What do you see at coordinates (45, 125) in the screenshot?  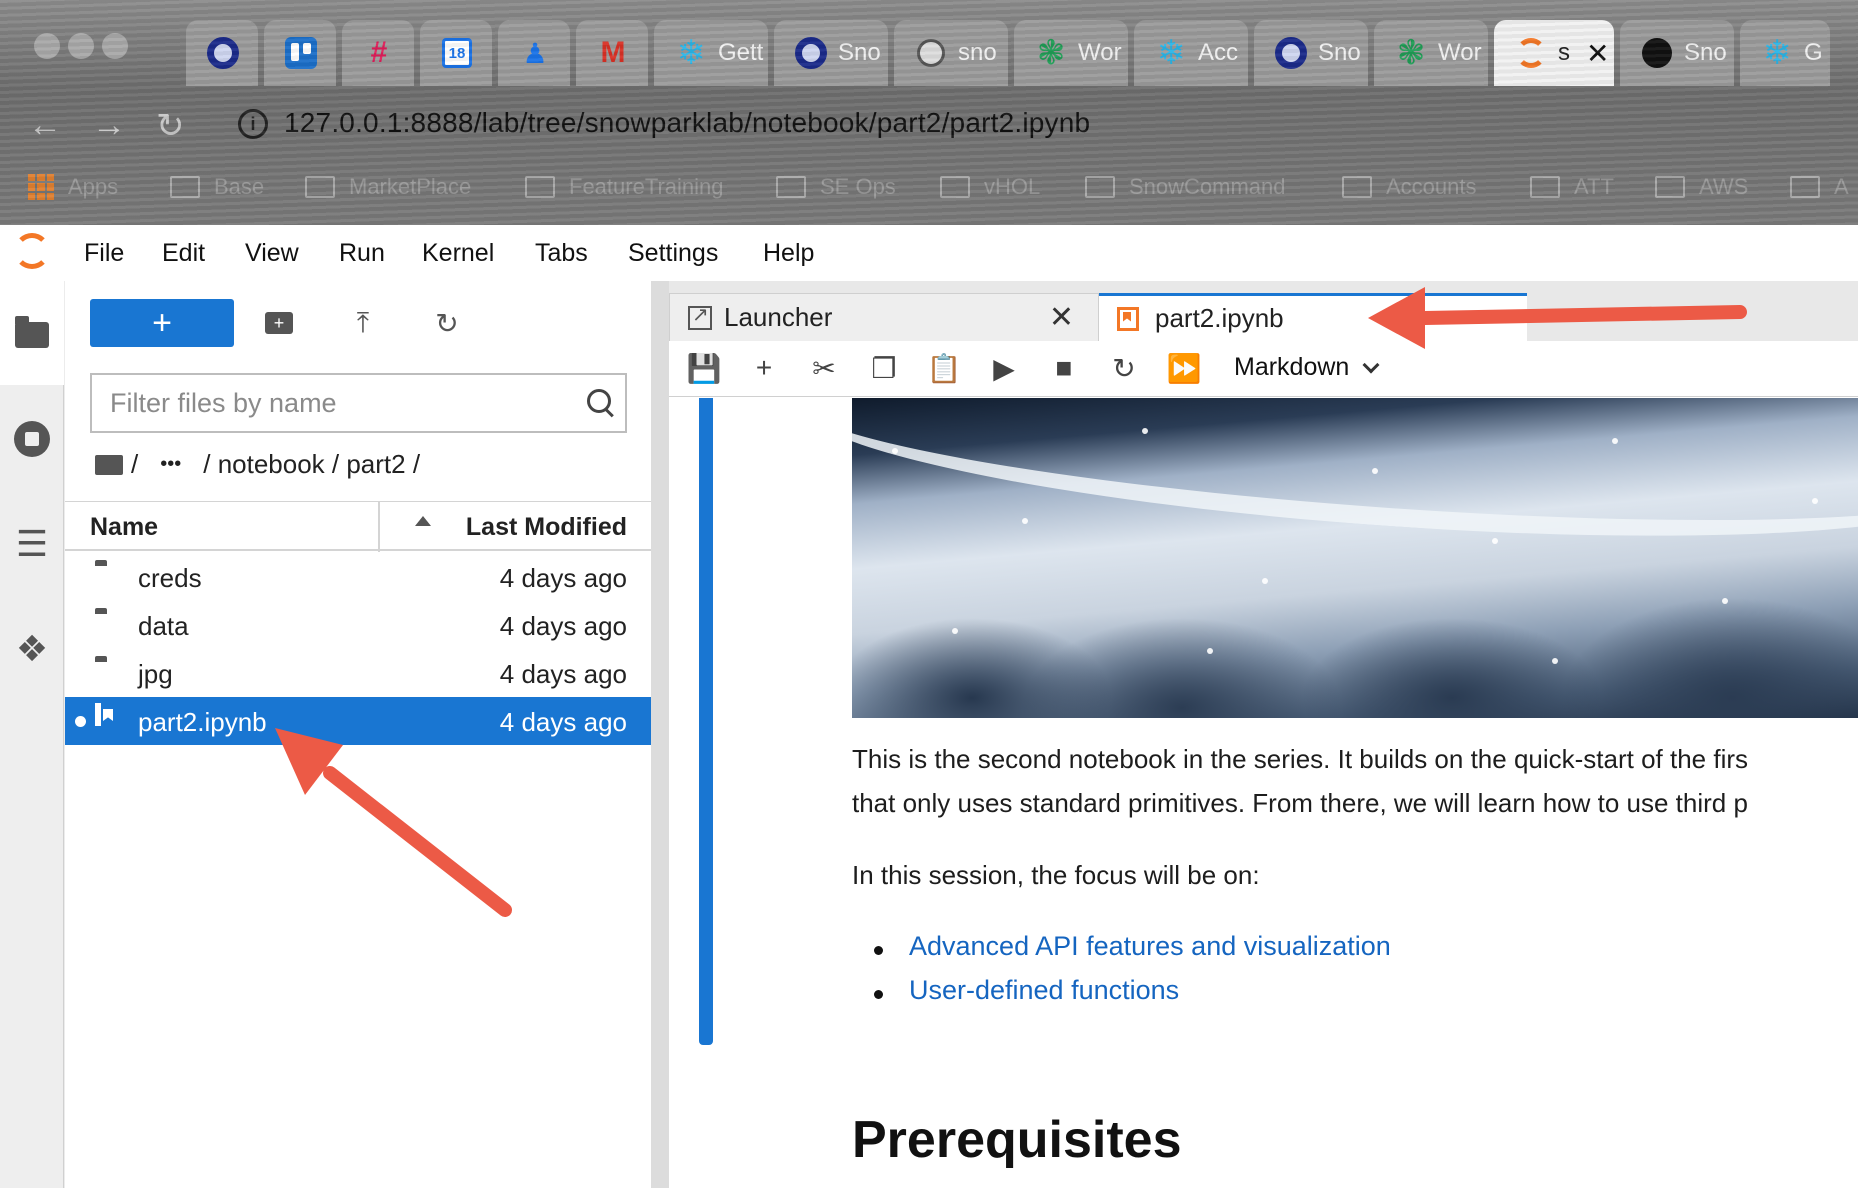 I see `back-arrow-icon: ←` at bounding box center [45, 125].